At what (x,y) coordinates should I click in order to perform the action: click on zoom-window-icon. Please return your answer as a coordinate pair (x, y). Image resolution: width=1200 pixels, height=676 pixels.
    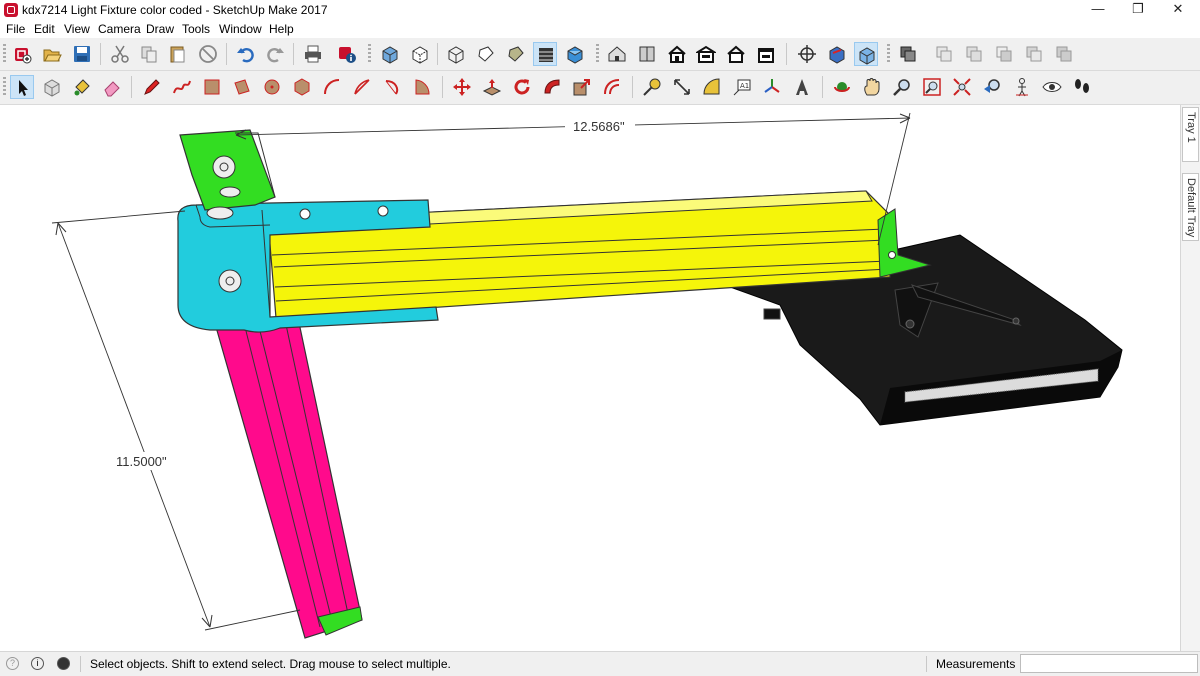
    Looking at the image, I should click on (932, 87).